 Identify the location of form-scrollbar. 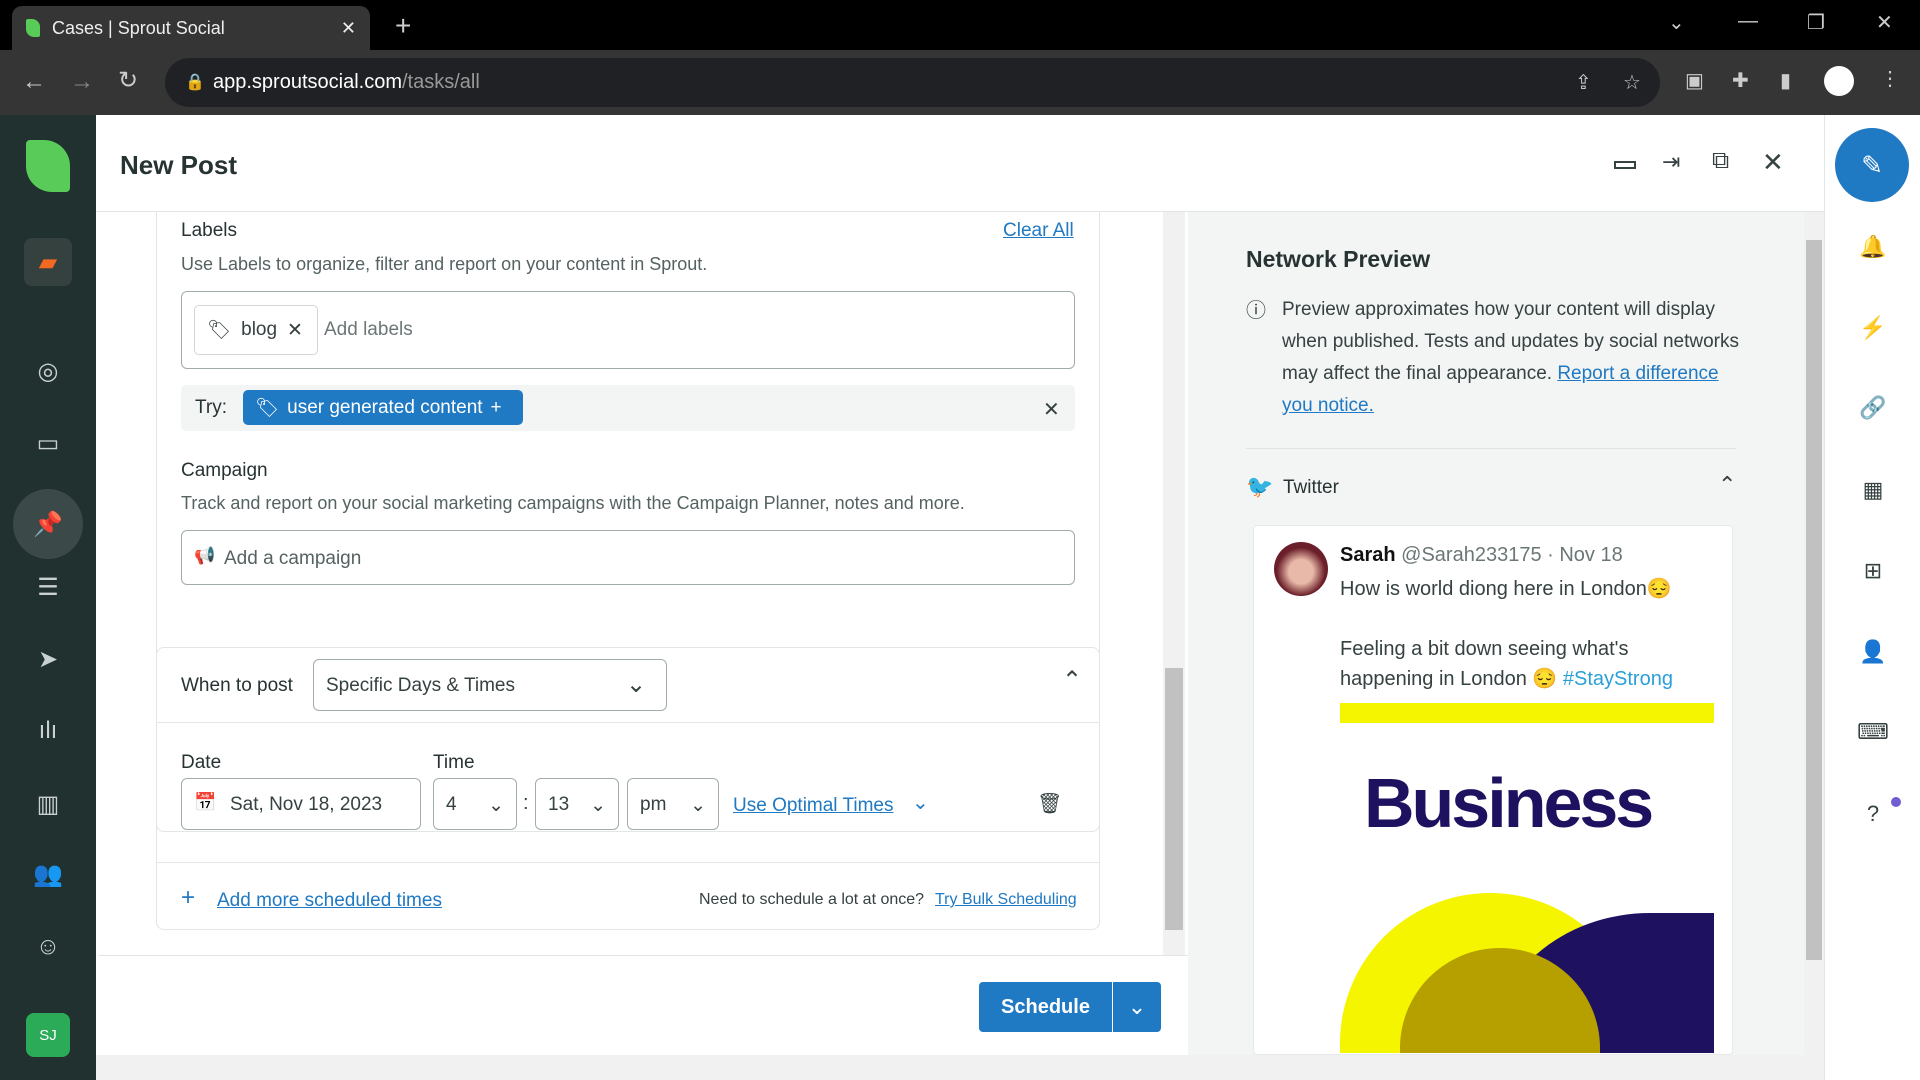
(1174, 583).